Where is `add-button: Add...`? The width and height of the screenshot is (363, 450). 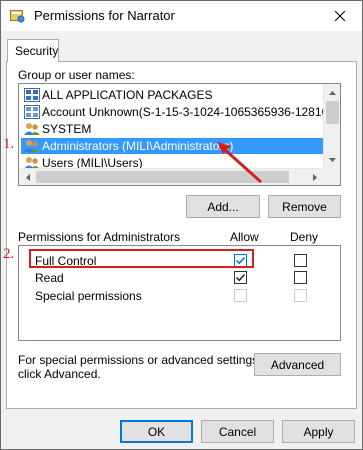
add-button: Add... is located at coordinates (223, 206).